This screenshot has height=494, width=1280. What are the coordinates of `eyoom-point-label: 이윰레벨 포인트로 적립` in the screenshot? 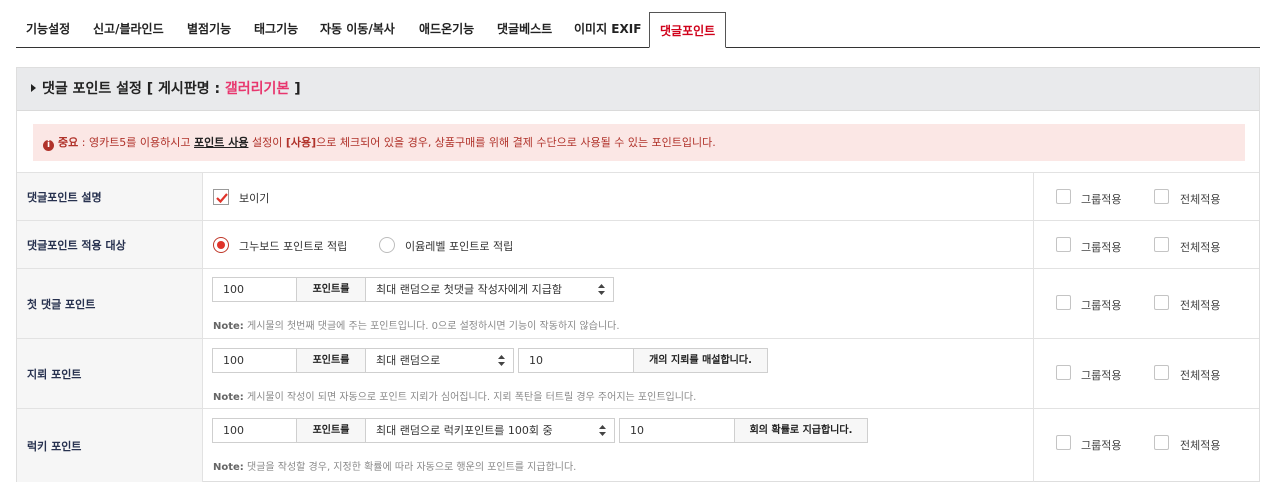 It's located at (459, 246).